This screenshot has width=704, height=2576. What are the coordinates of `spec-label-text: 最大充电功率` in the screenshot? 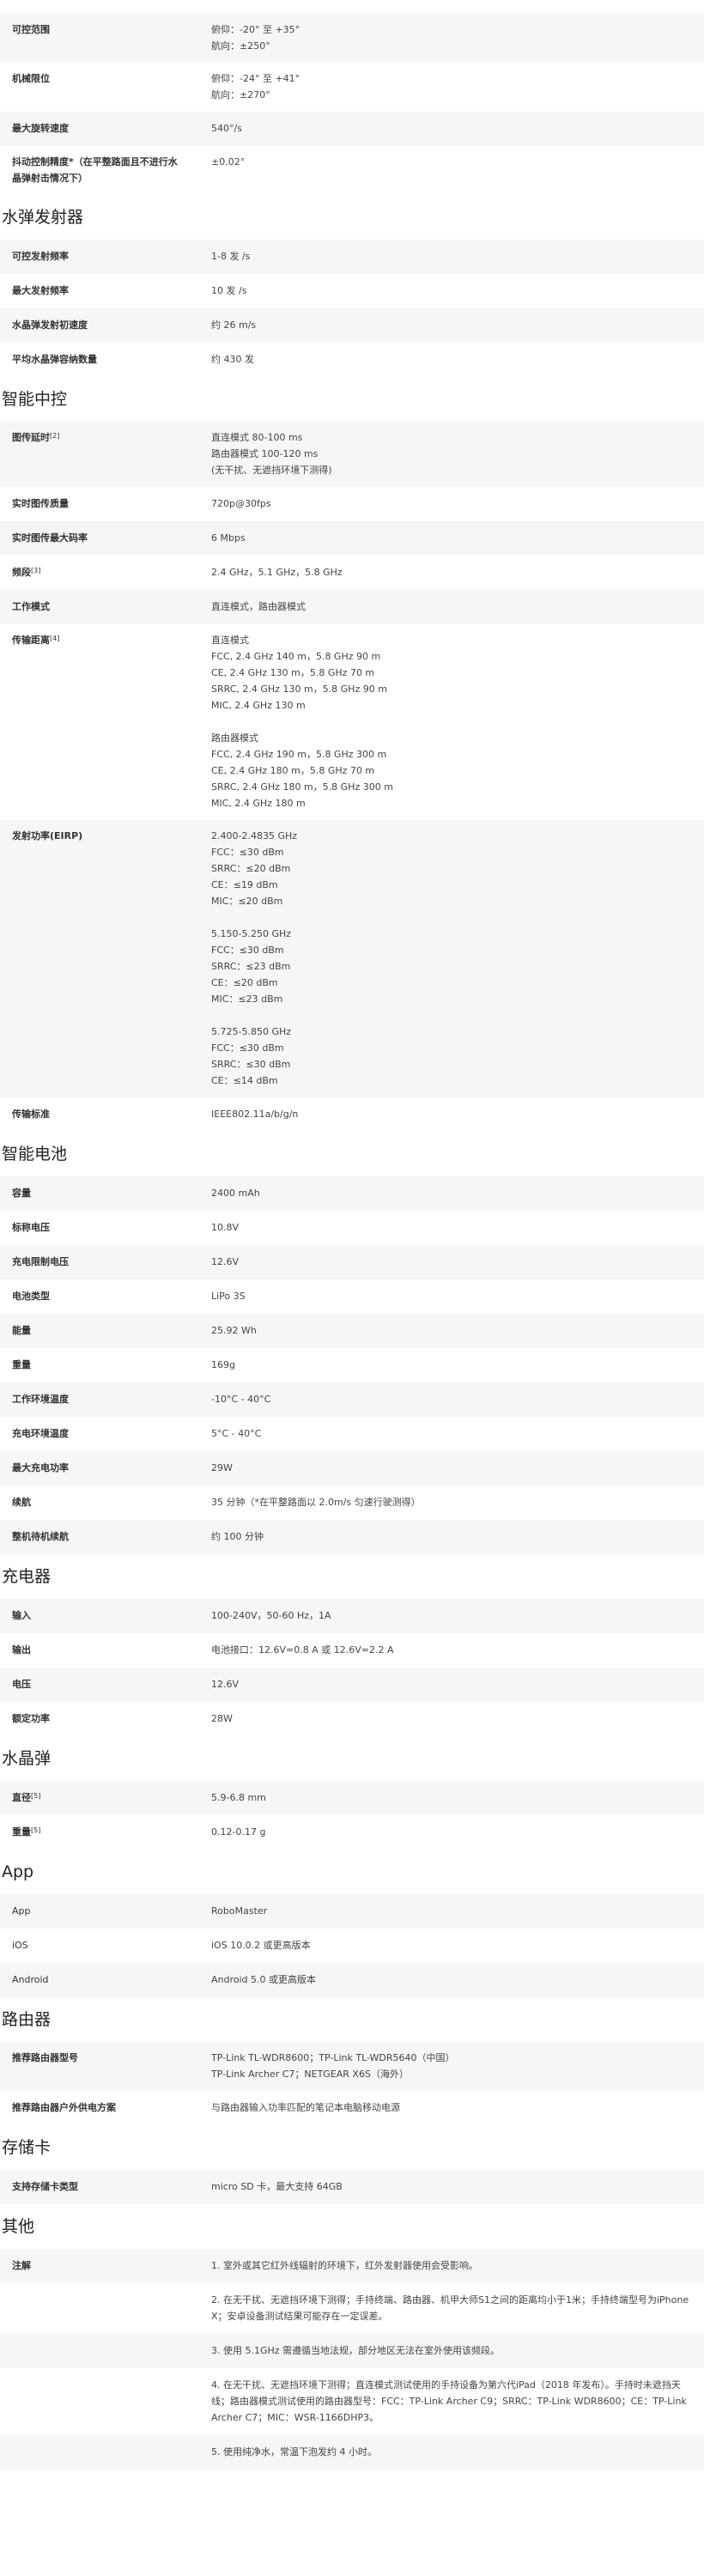 It's located at (40, 1467).